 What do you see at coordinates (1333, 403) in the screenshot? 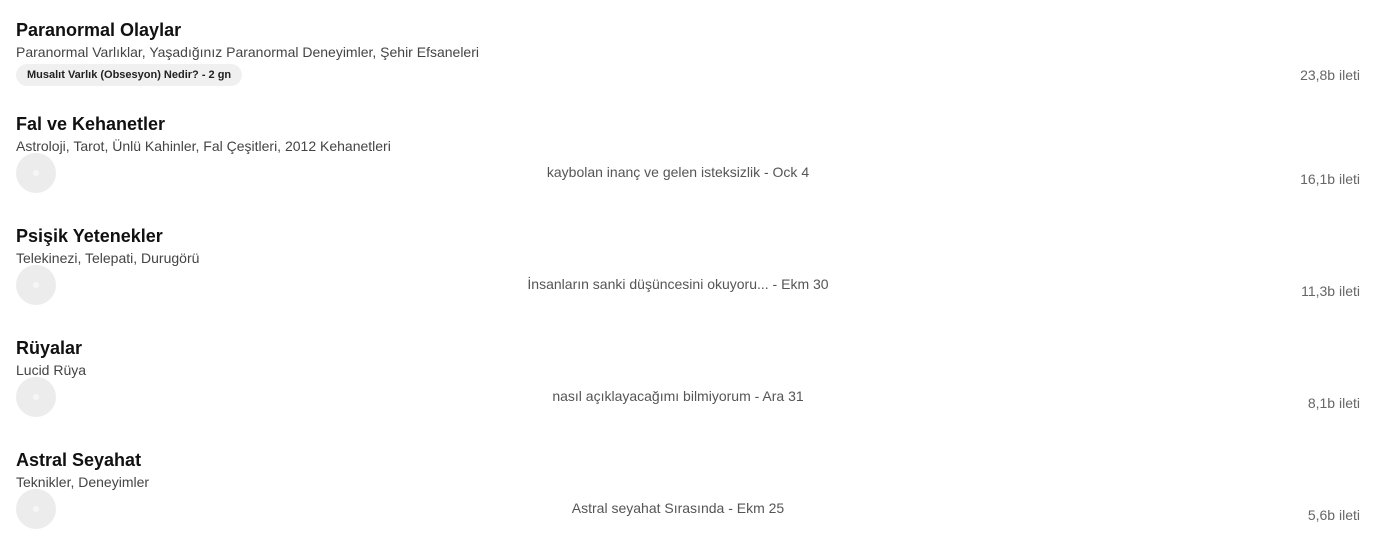
I see `post-count: 8,1b ileti` at bounding box center [1333, 403].